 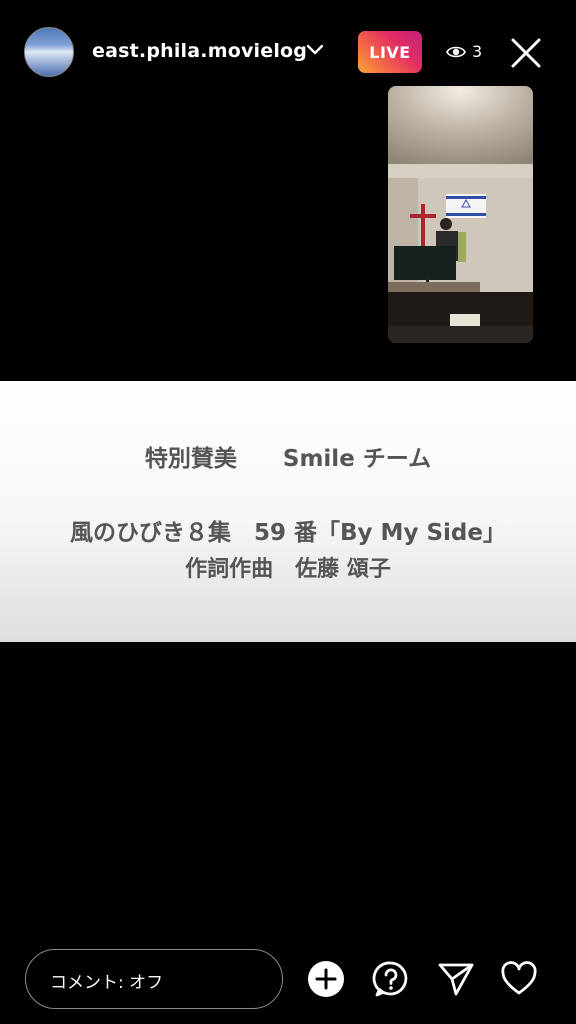 What do you see at coordinates (288, 459) in the screenshot?
I see `title-card-performer: 特別賛美 Smile チーム` at bounding box center [288, 459].